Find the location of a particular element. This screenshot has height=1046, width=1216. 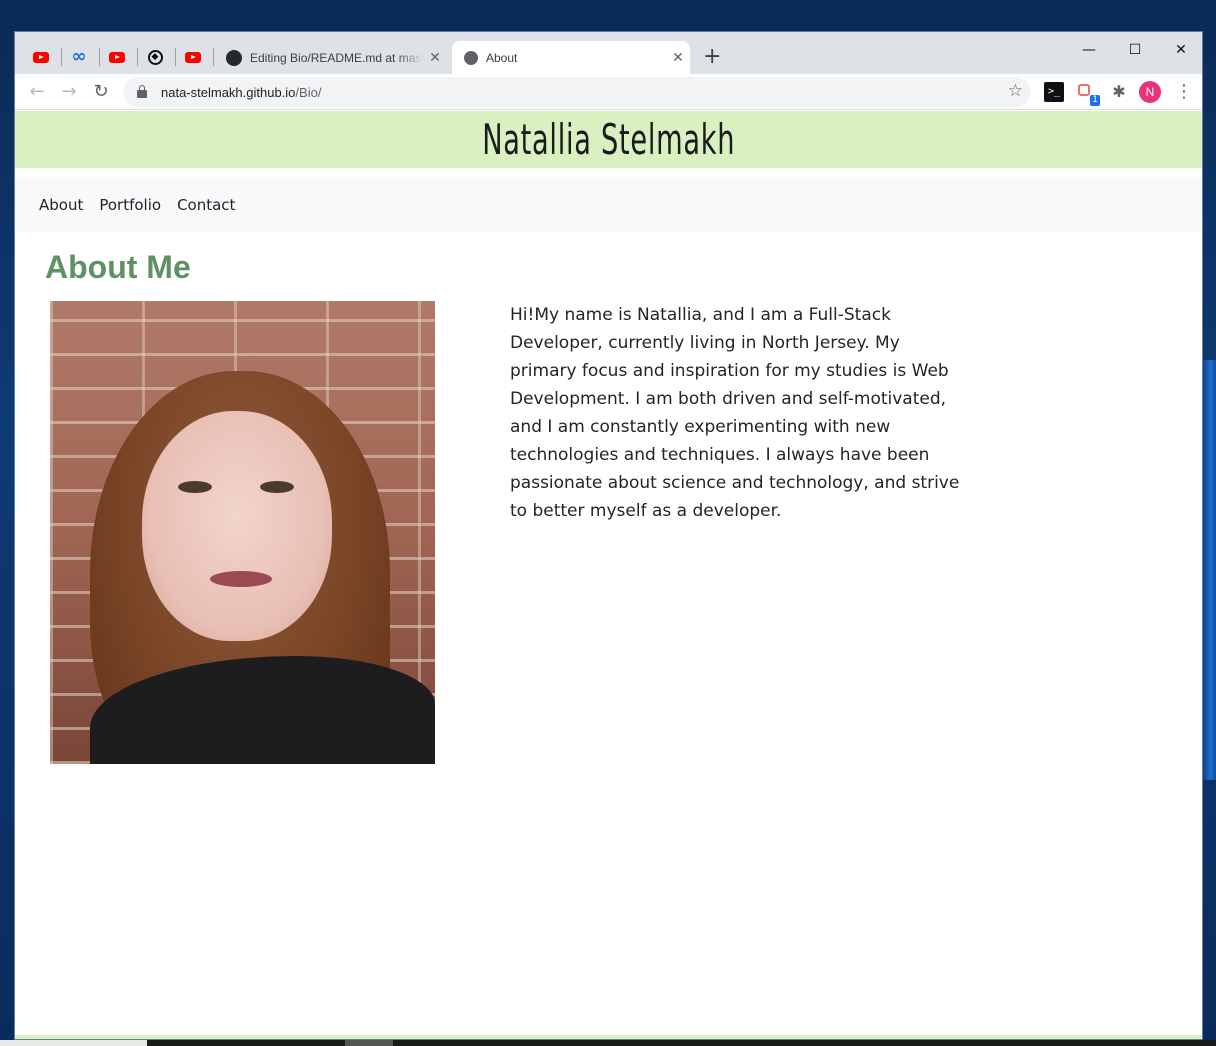

github-icon is located at coordinates (234, 57).